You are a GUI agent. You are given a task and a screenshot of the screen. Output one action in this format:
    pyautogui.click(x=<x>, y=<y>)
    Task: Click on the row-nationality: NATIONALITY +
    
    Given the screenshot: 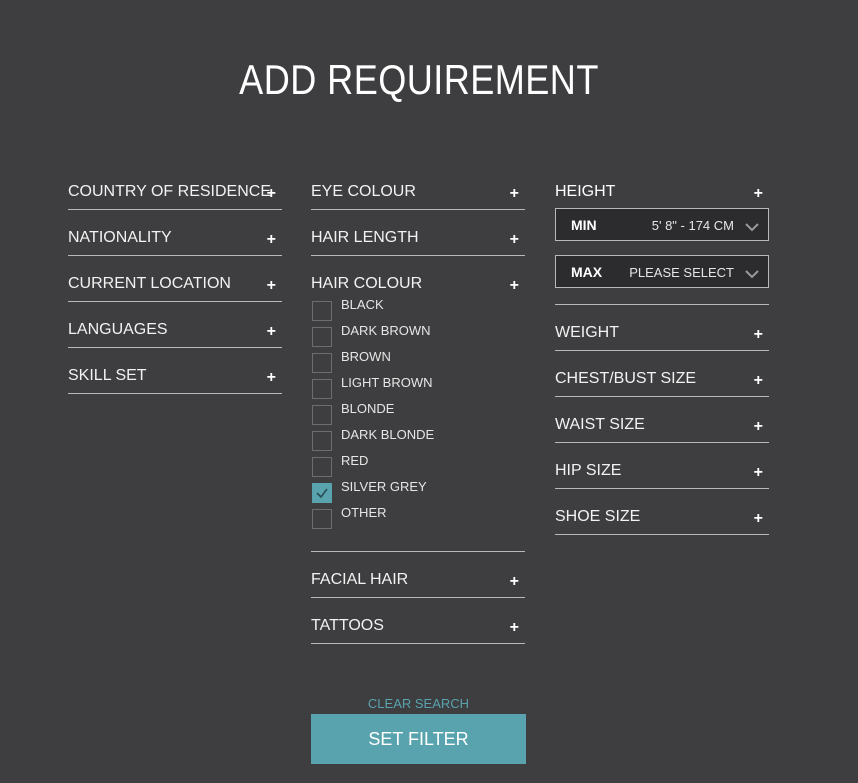 What is the action you would take?
    pyautogui.click(x=175, y=240)
    